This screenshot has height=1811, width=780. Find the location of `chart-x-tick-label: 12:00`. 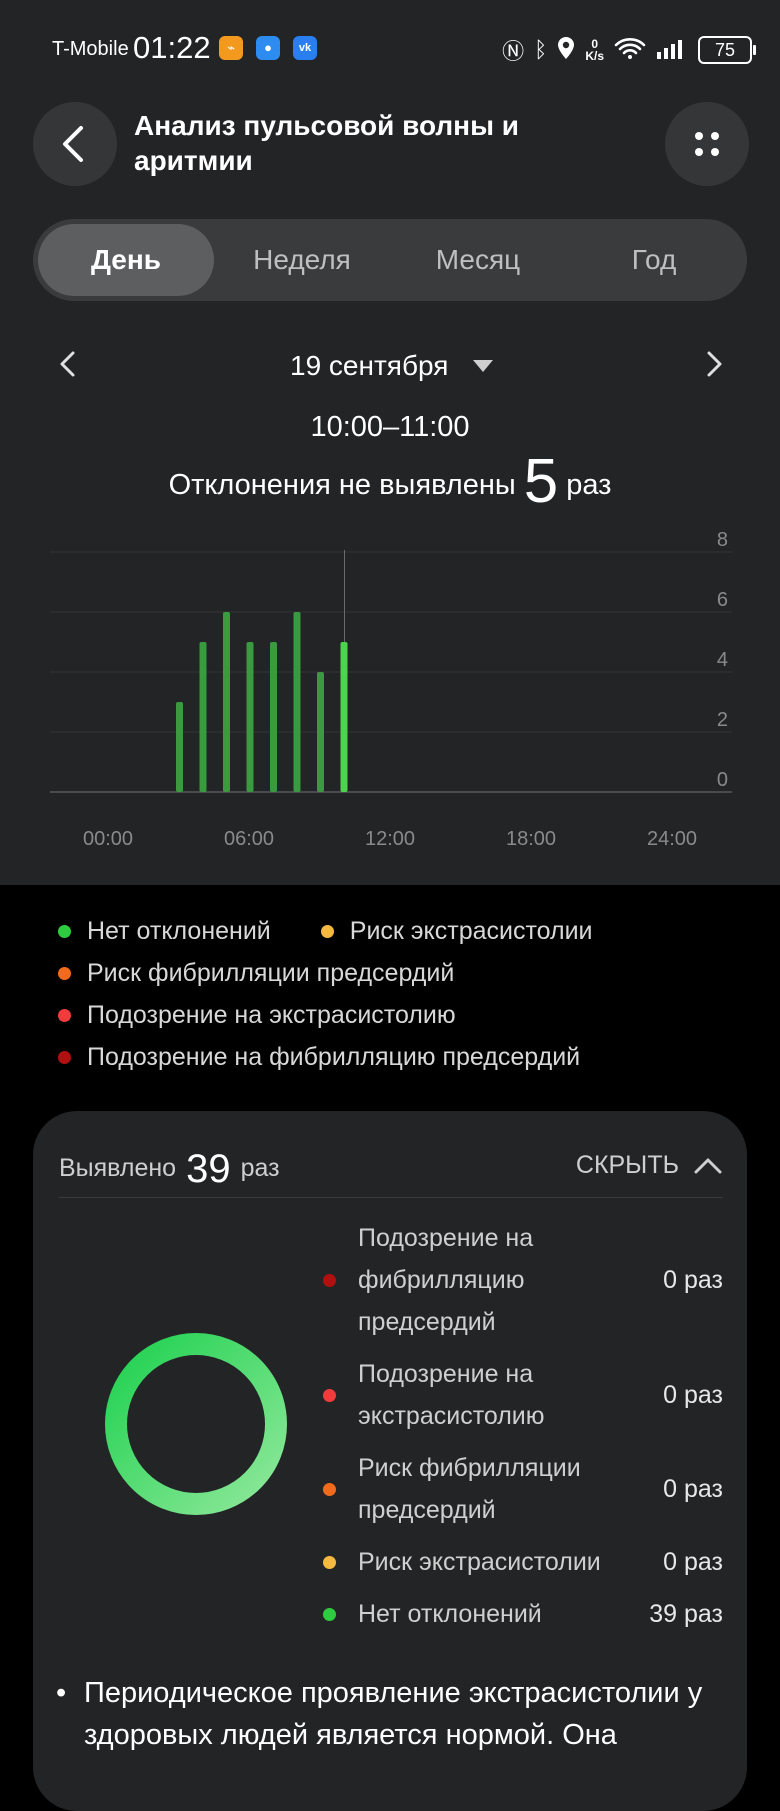

chart-x-tick-label: 12:00 is located at coordinates (390, 839).